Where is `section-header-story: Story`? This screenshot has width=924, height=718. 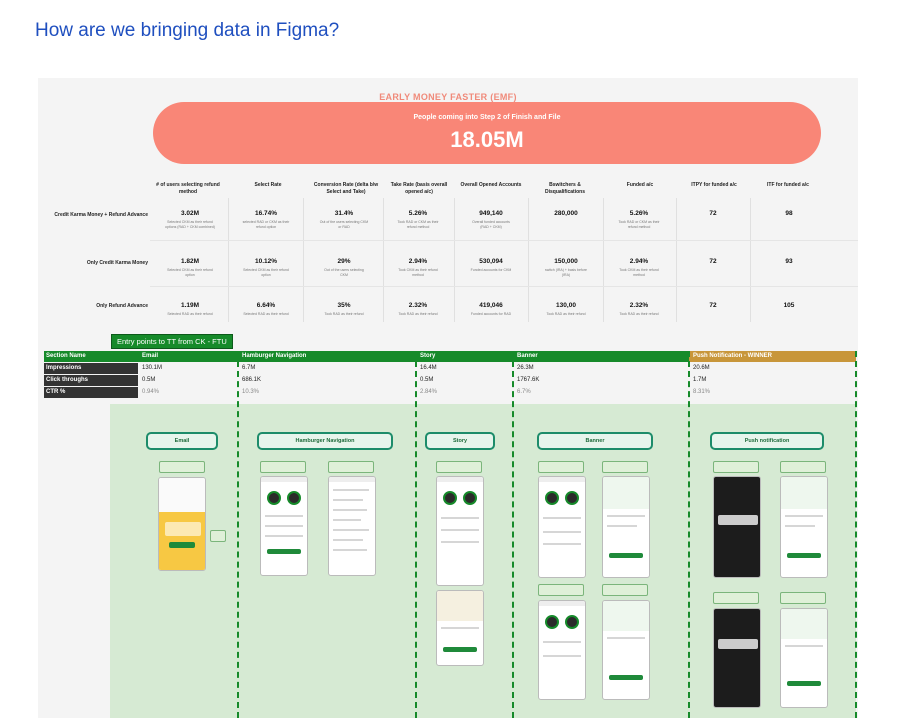 section-header-story: Story is located at coordinates (464, 356).